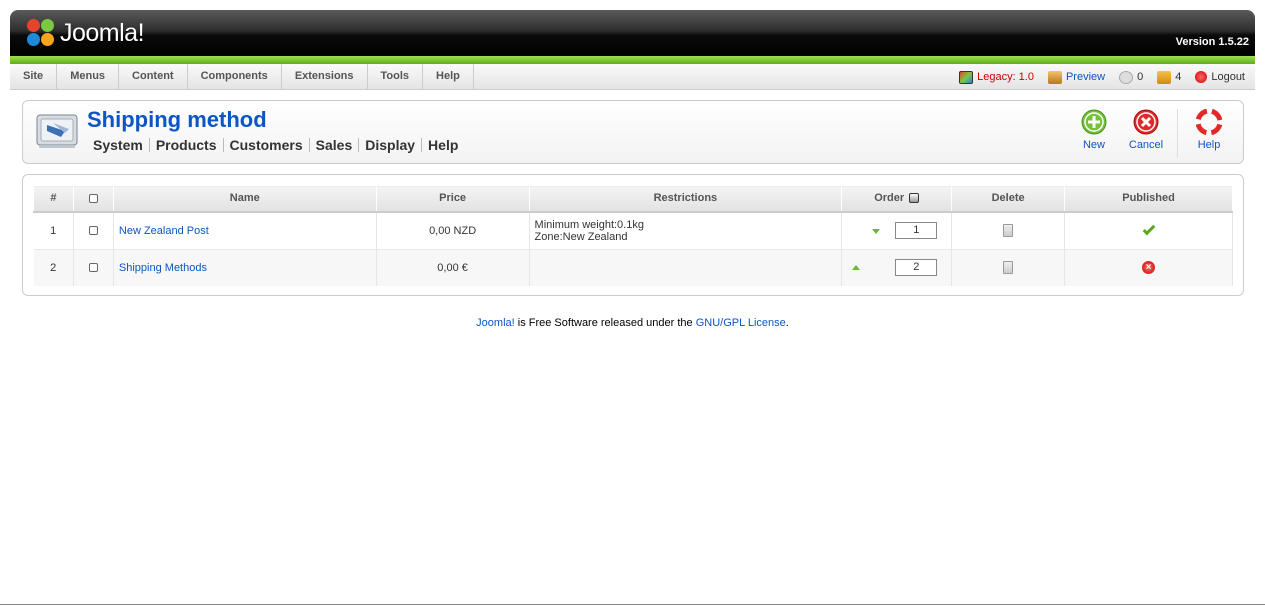 The image size is (1265, 607). I want to click on header-accent-bar, so click(632, 60).